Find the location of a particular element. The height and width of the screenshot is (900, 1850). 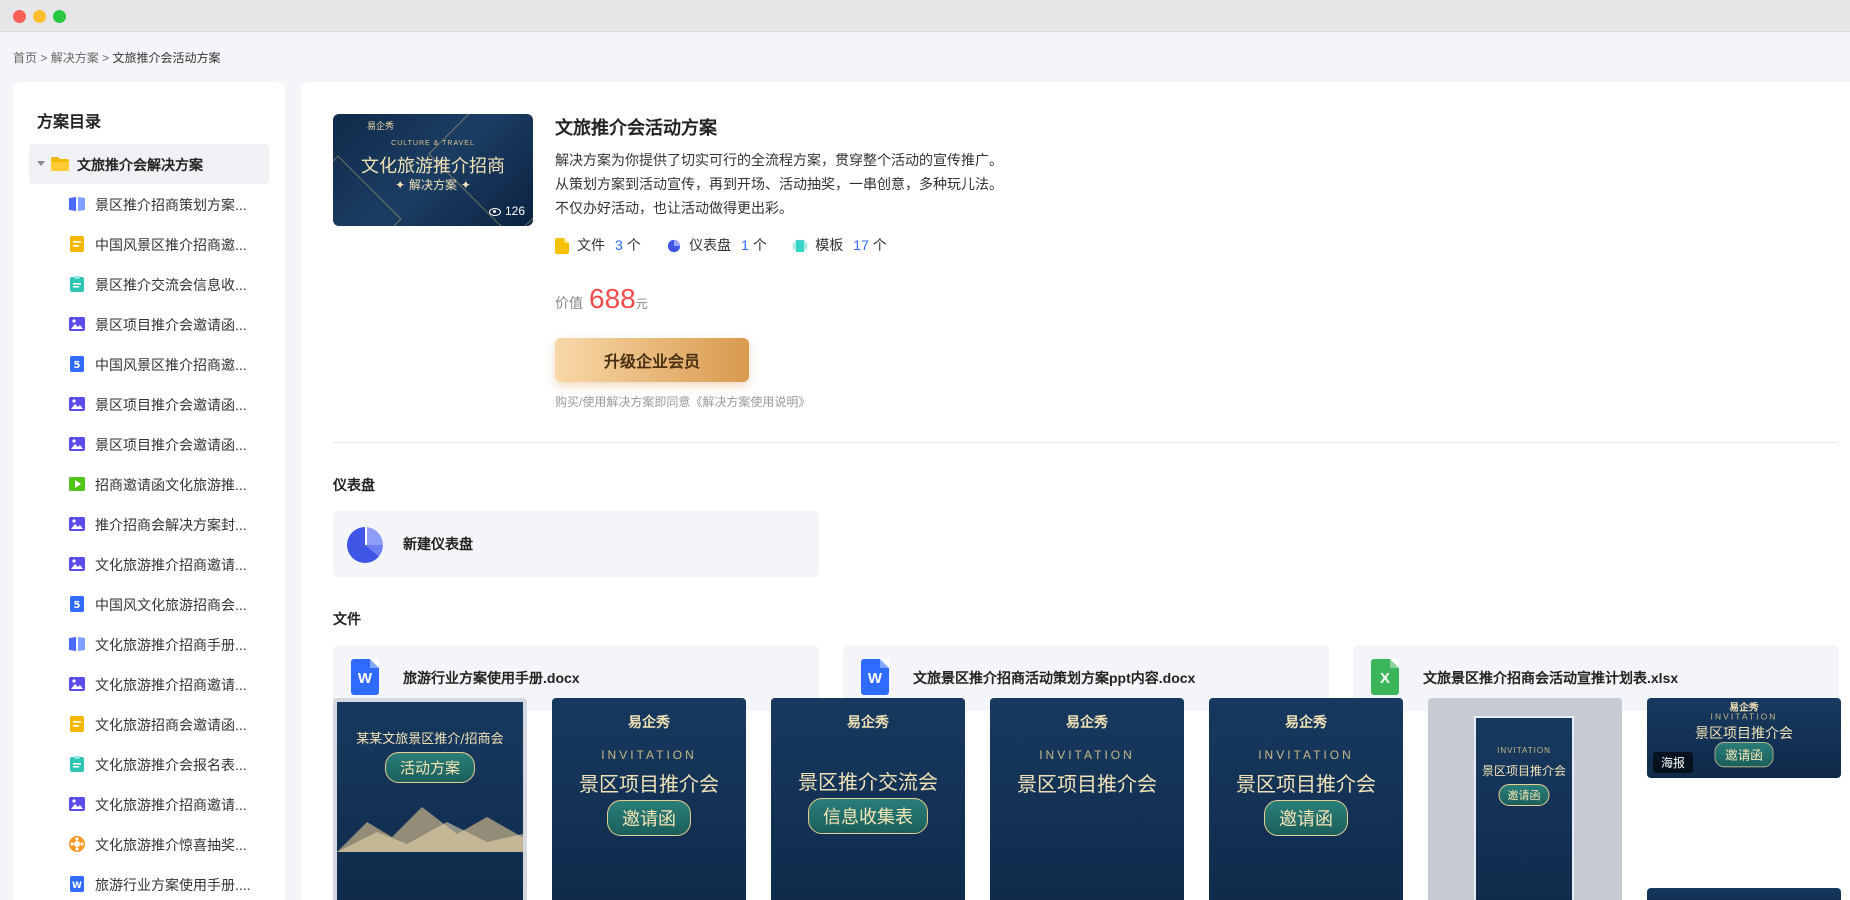

template-thumbnail is located at coordinates (1744, 894).